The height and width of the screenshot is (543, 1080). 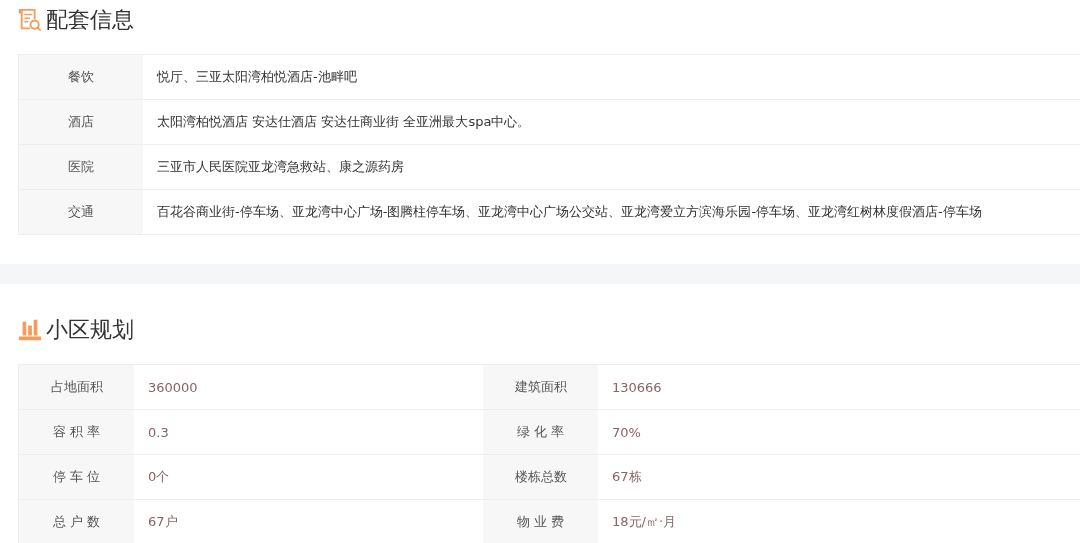 What do you see at coordinates (159, 477) in the screenshot?
I see `value-cell-text: 0个` at bounding box center [159, 477].